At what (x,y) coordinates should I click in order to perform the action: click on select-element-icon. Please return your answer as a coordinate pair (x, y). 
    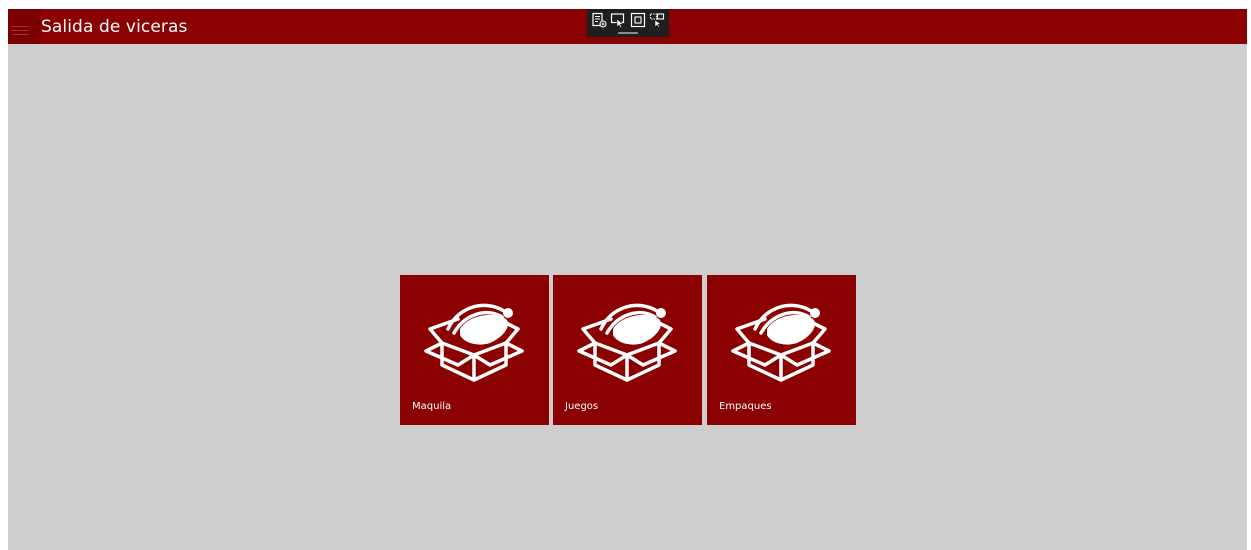
    Looking at the image, I should click on (617, 20).